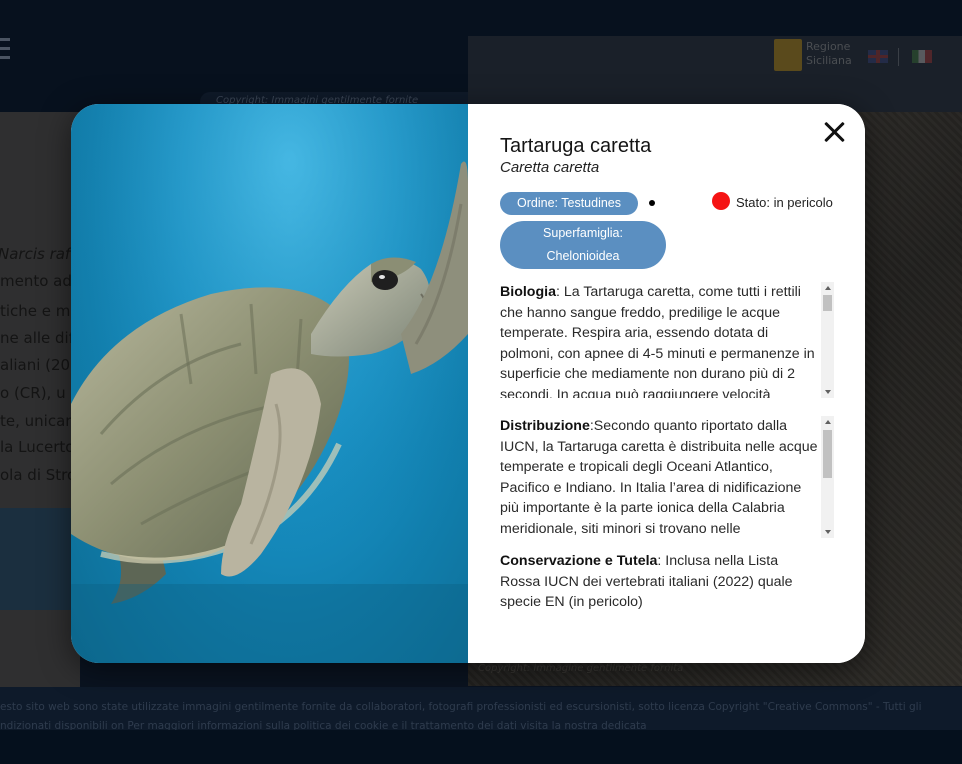 The width and height of the screenshot is (962, 764). What do you see at coordinates (579, 561) in the screenshot?
I see `conservation-heading: Conservazione e Tutela` at bounding box center [579, 561].